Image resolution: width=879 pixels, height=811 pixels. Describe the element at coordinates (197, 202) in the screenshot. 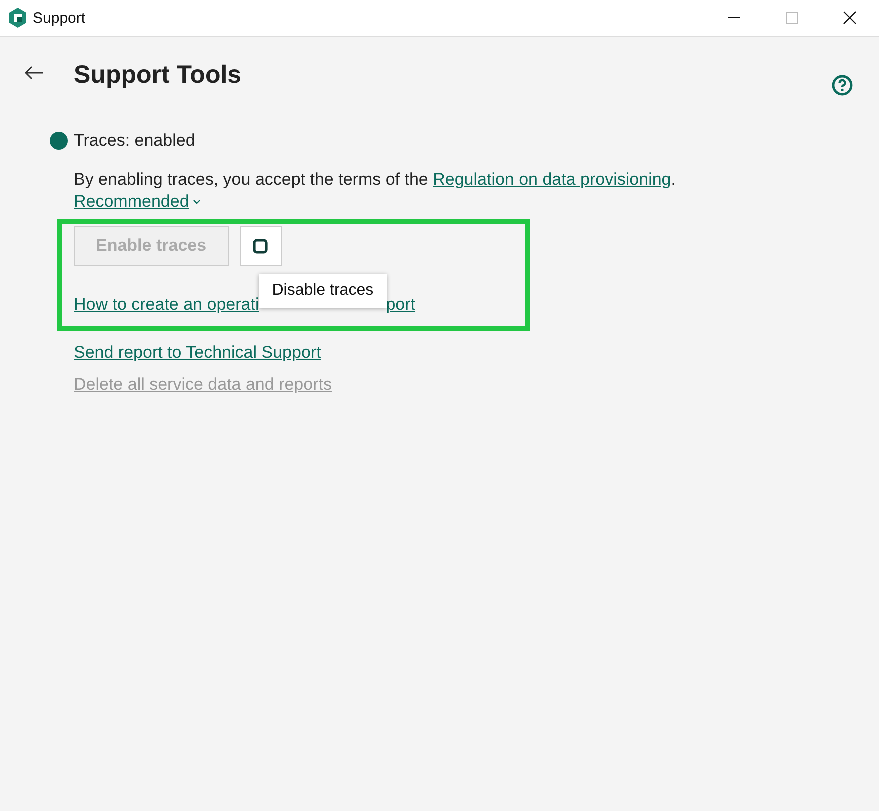

I see `caret-icon` at that location.